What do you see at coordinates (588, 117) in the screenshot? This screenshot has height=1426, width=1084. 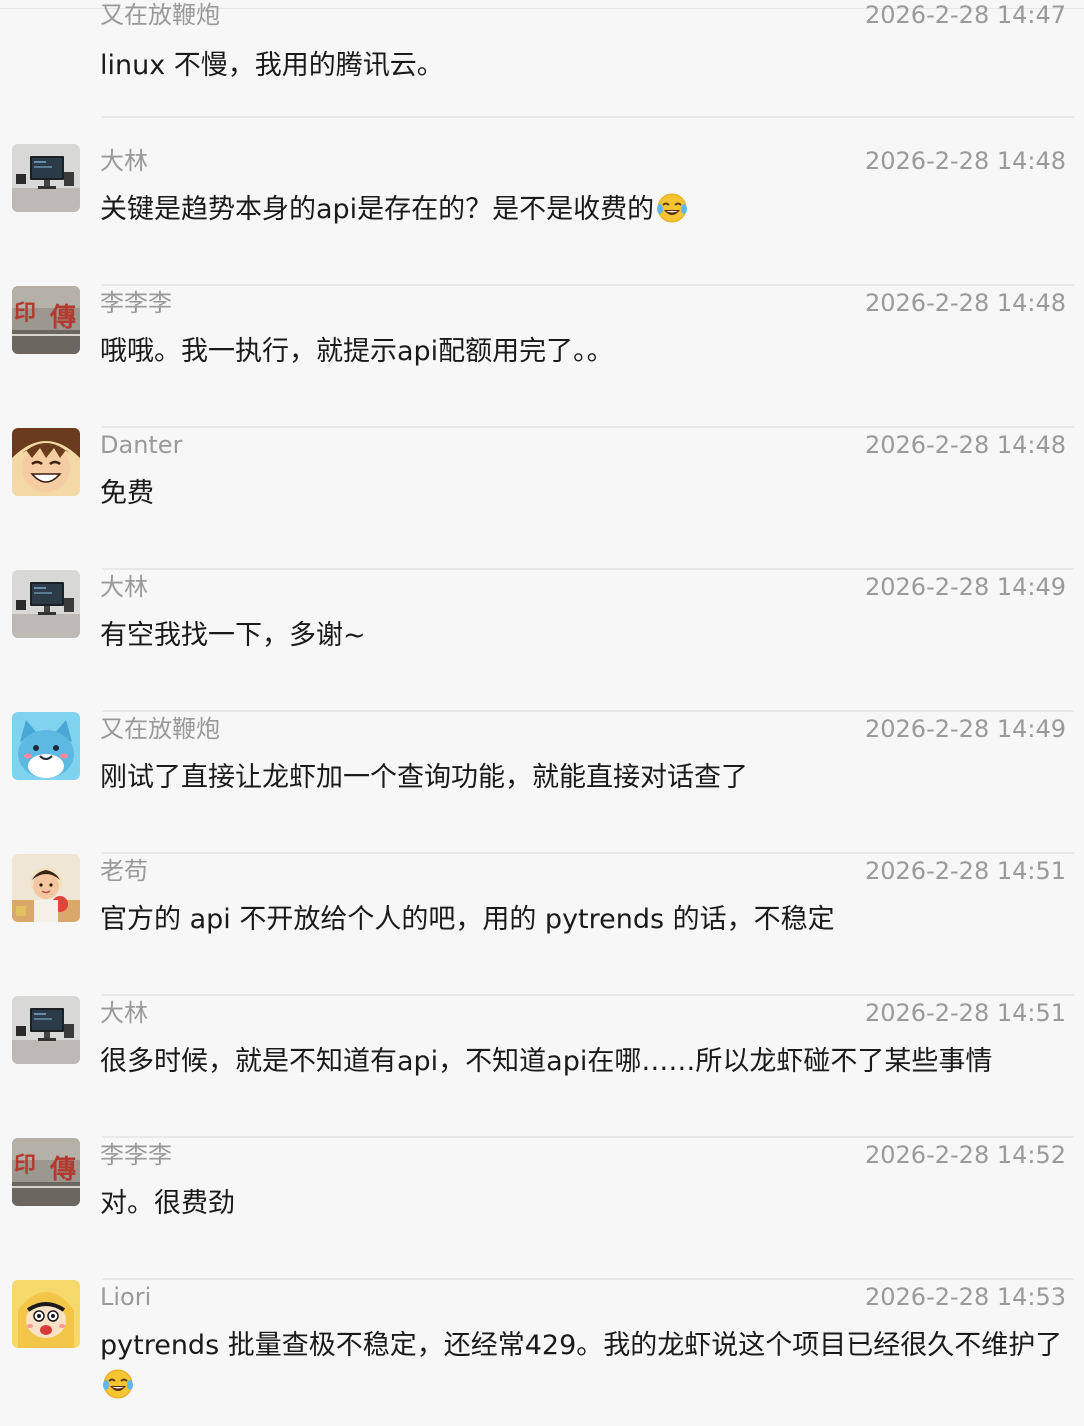 I see `divider` at bounding box center [588, 117].